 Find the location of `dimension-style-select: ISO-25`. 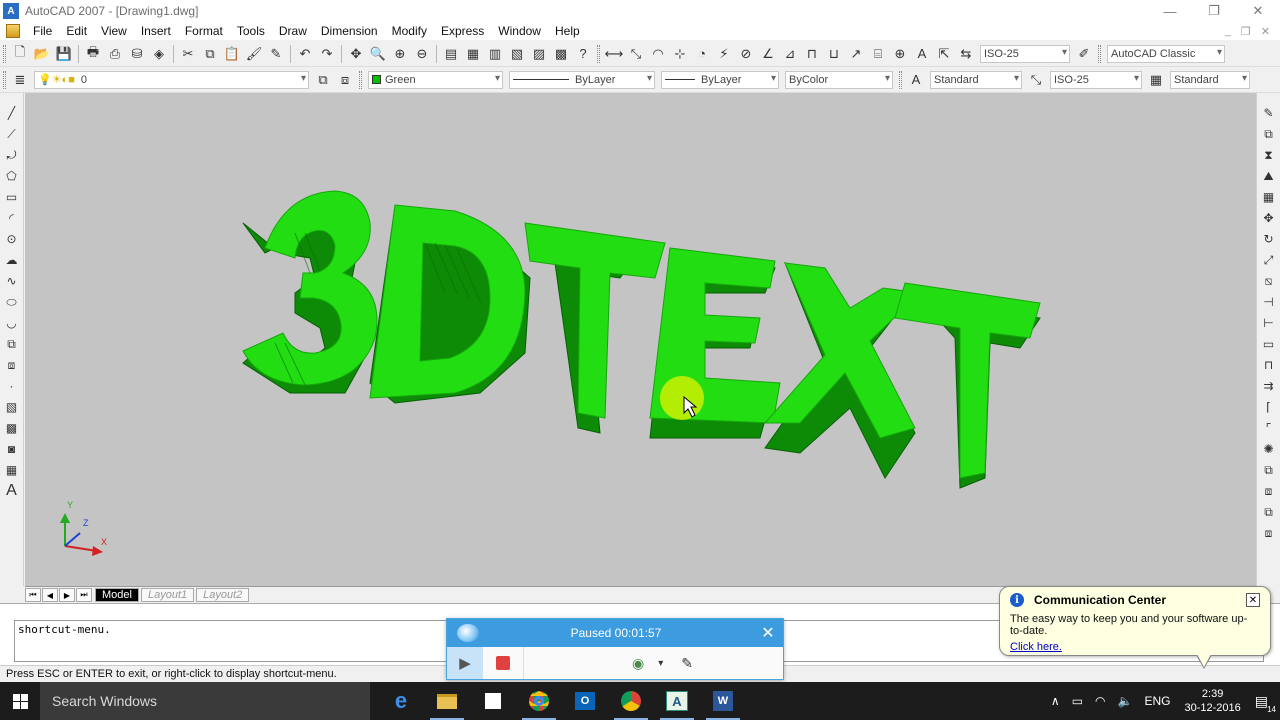

dimension-style-select: ISO-25 is located at coordinates (1025, 53).